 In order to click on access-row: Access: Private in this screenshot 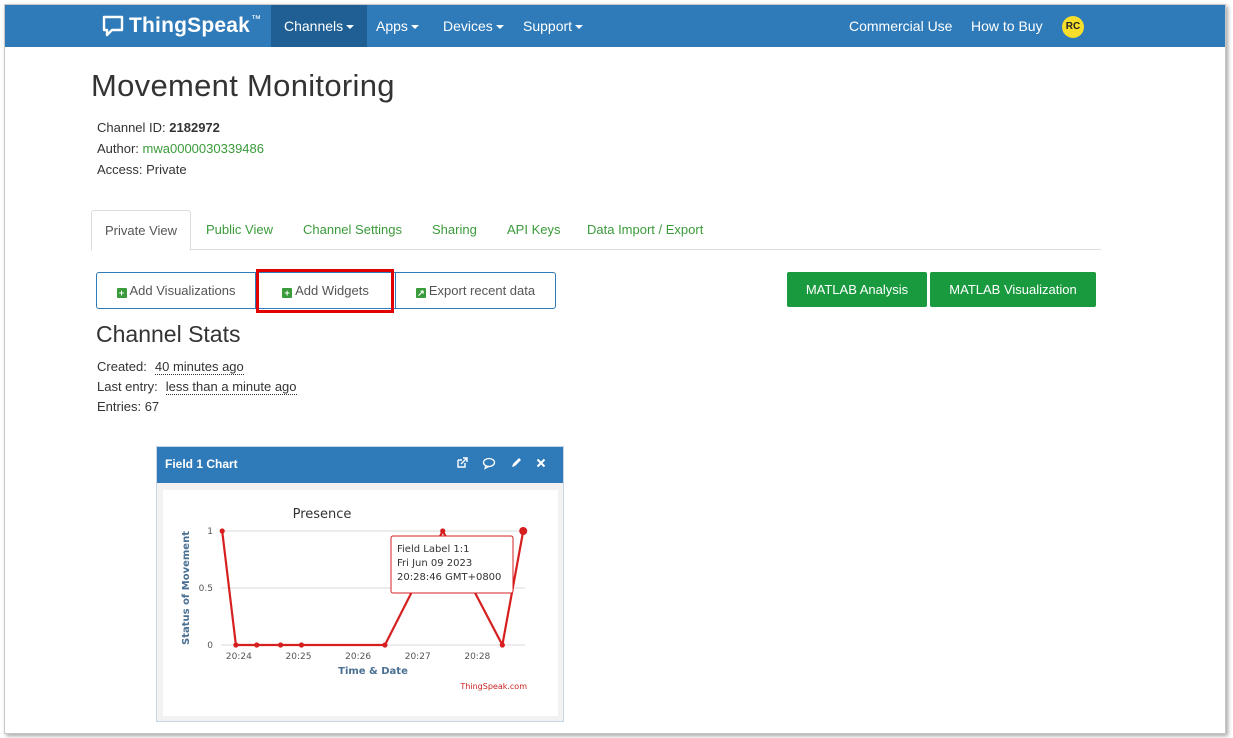, I will do `click(142, 169)`.